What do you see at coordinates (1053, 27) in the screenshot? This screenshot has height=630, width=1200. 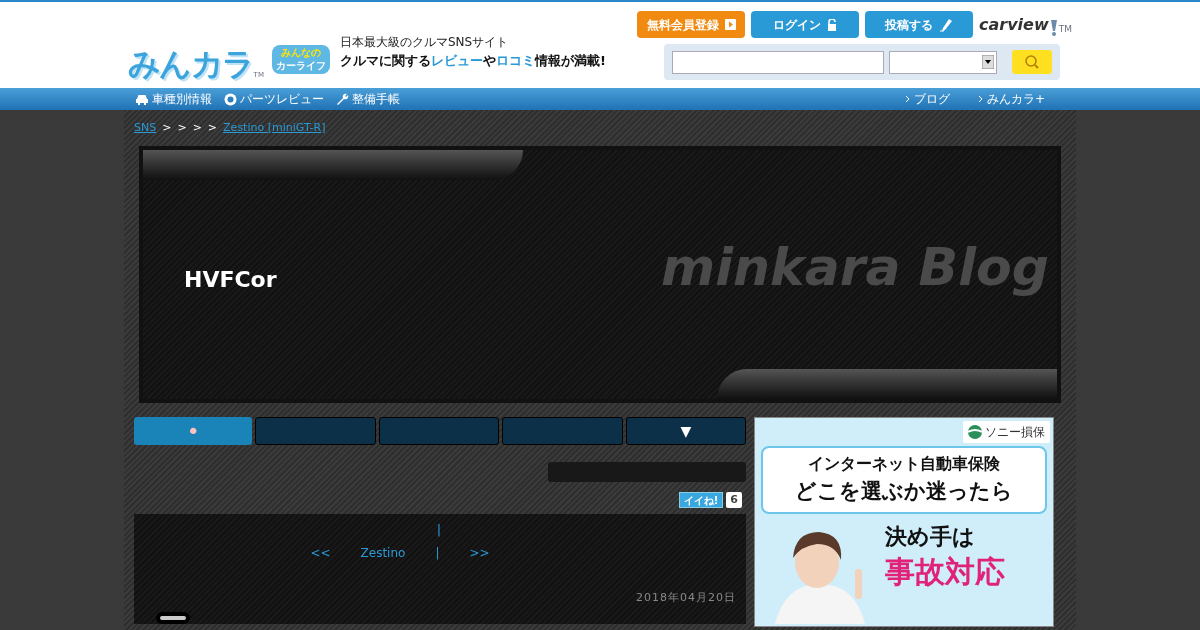 I see `exclamation-icon` at bounding box center [1053, 27].